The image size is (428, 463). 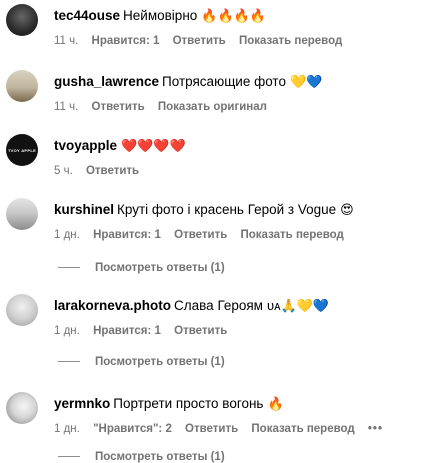 What do you see at coordinates (84, 209) in the screenshot?
I see `username: kurshinel` at bounding box center [84, 209].